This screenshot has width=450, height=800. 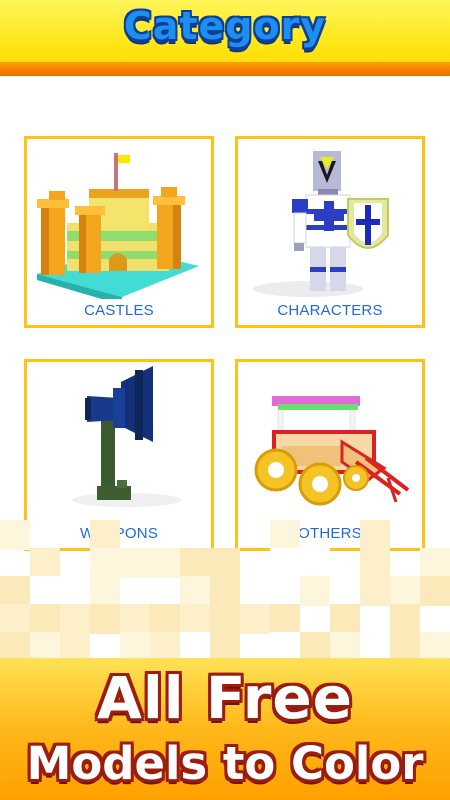 What do you see at coordinates (119, 310) in the screenshot?
I see `category-label: CASTLES` at bounding box center [119, 310].